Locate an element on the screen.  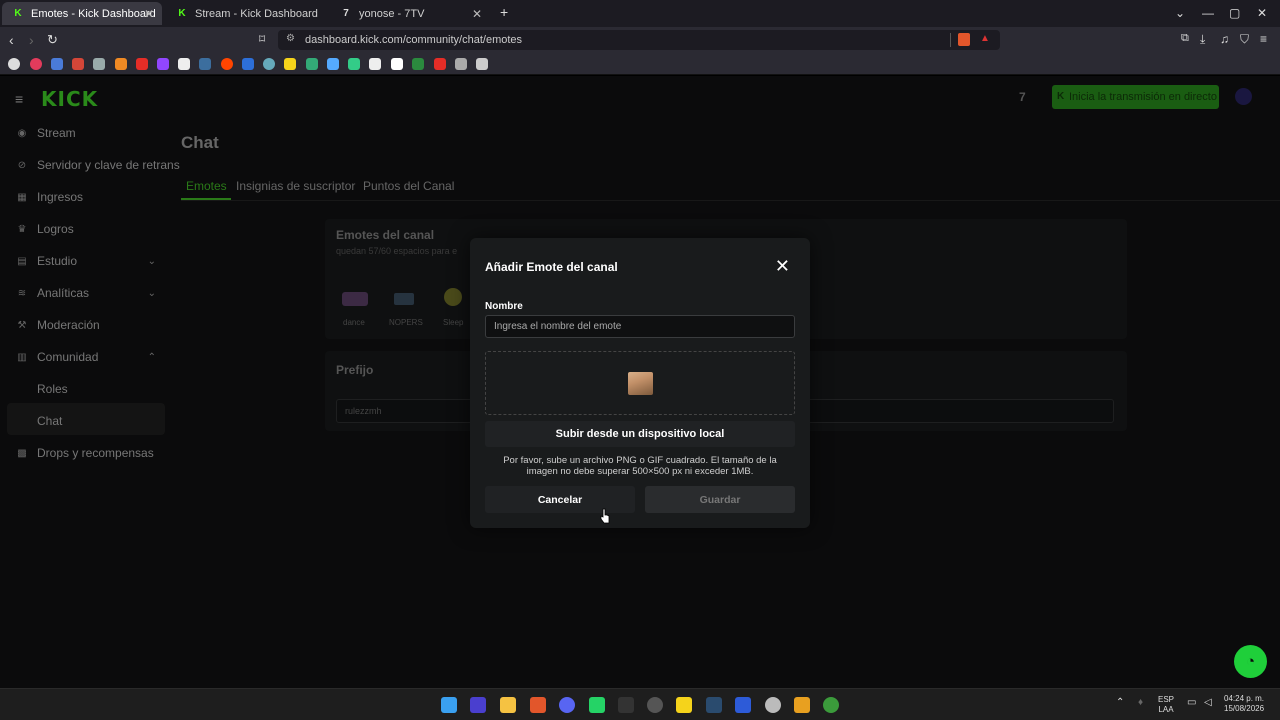
sidebar-item-drops: ▩ Drops y recompensas is located at coordinates (91, 453).